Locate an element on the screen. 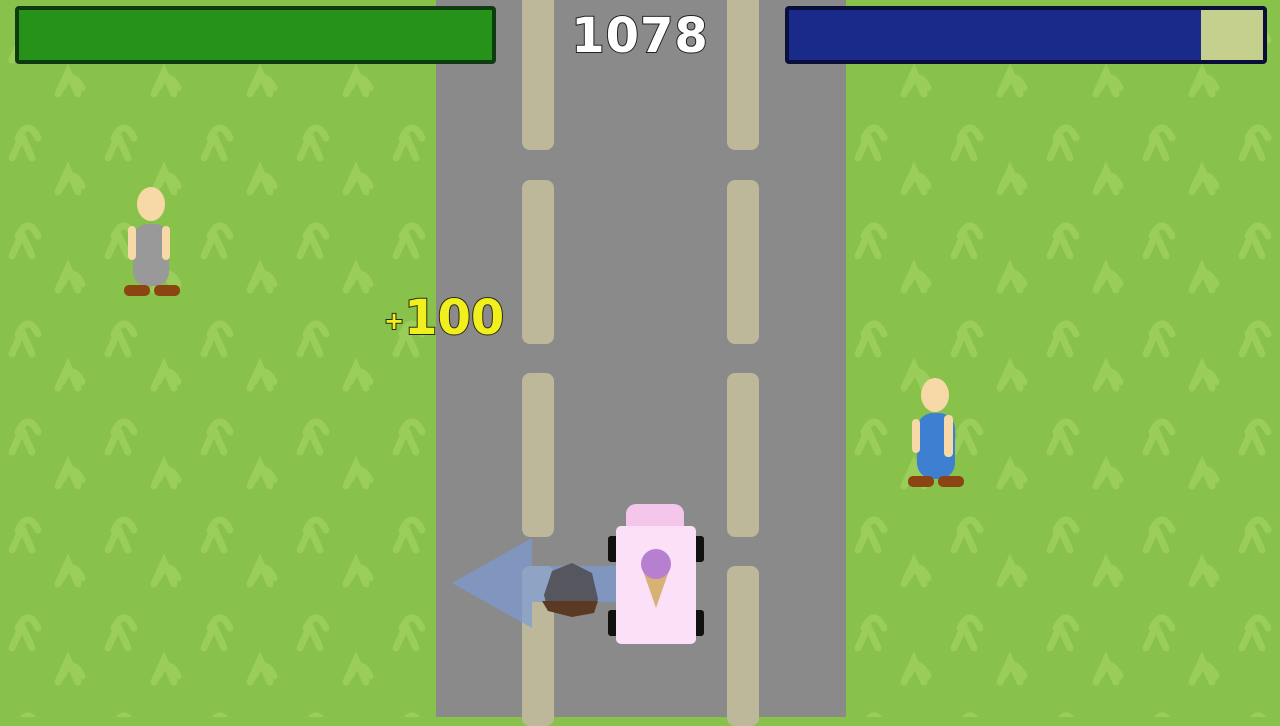  bonus-popup: +100 is located at coordinates (444, 318).